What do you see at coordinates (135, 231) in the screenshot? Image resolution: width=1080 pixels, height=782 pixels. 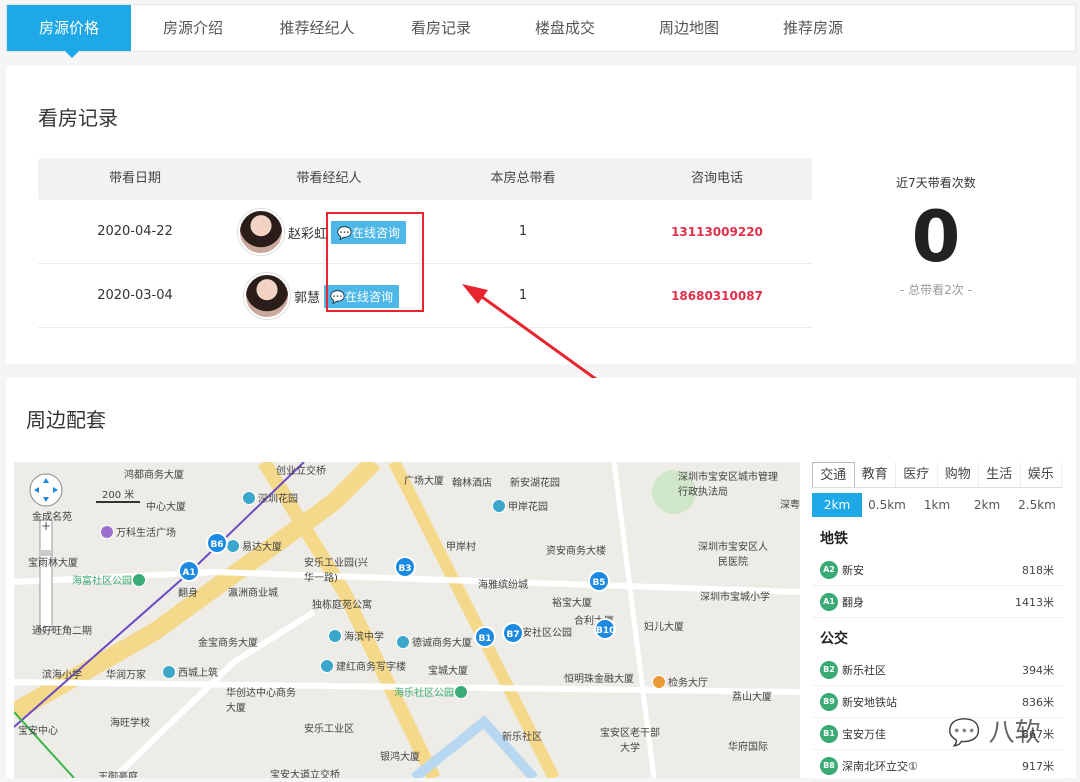 I see `row-date: 2020-04-22` at bounding box center [135, 231].